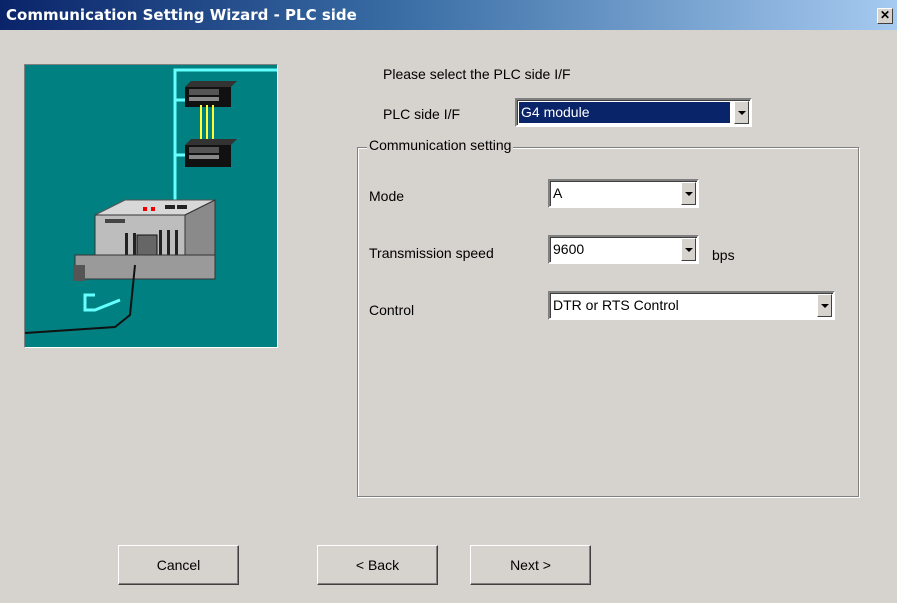 Image resolution: width=897 pixels, height=603 pixels. What do you see at coordinates (558, 193) in the screenshot?
I see `mode-value: A` at bounding box center [558, 193].